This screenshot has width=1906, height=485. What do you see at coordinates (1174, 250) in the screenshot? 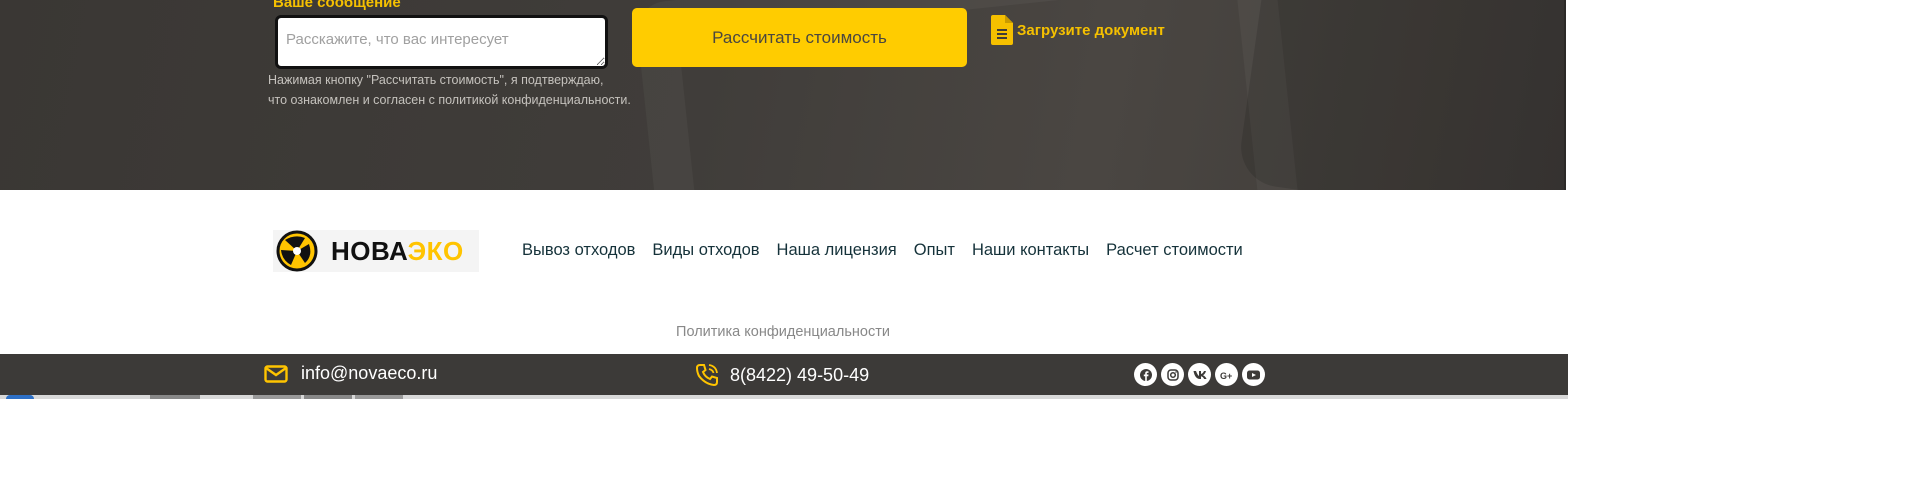
I see `nav-item-cost-calculation: Расчет стоимости` at bounding box center [1174, 250].